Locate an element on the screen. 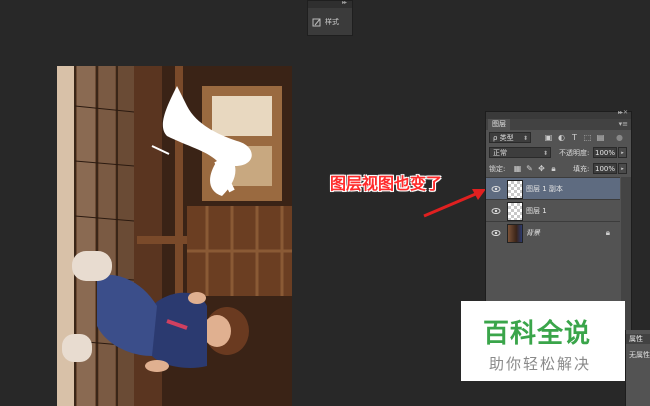 The width and height of the screenshot is (650, 406). panel-header-bar: ▸▸ ✕ is located at coordinates (558, 114).